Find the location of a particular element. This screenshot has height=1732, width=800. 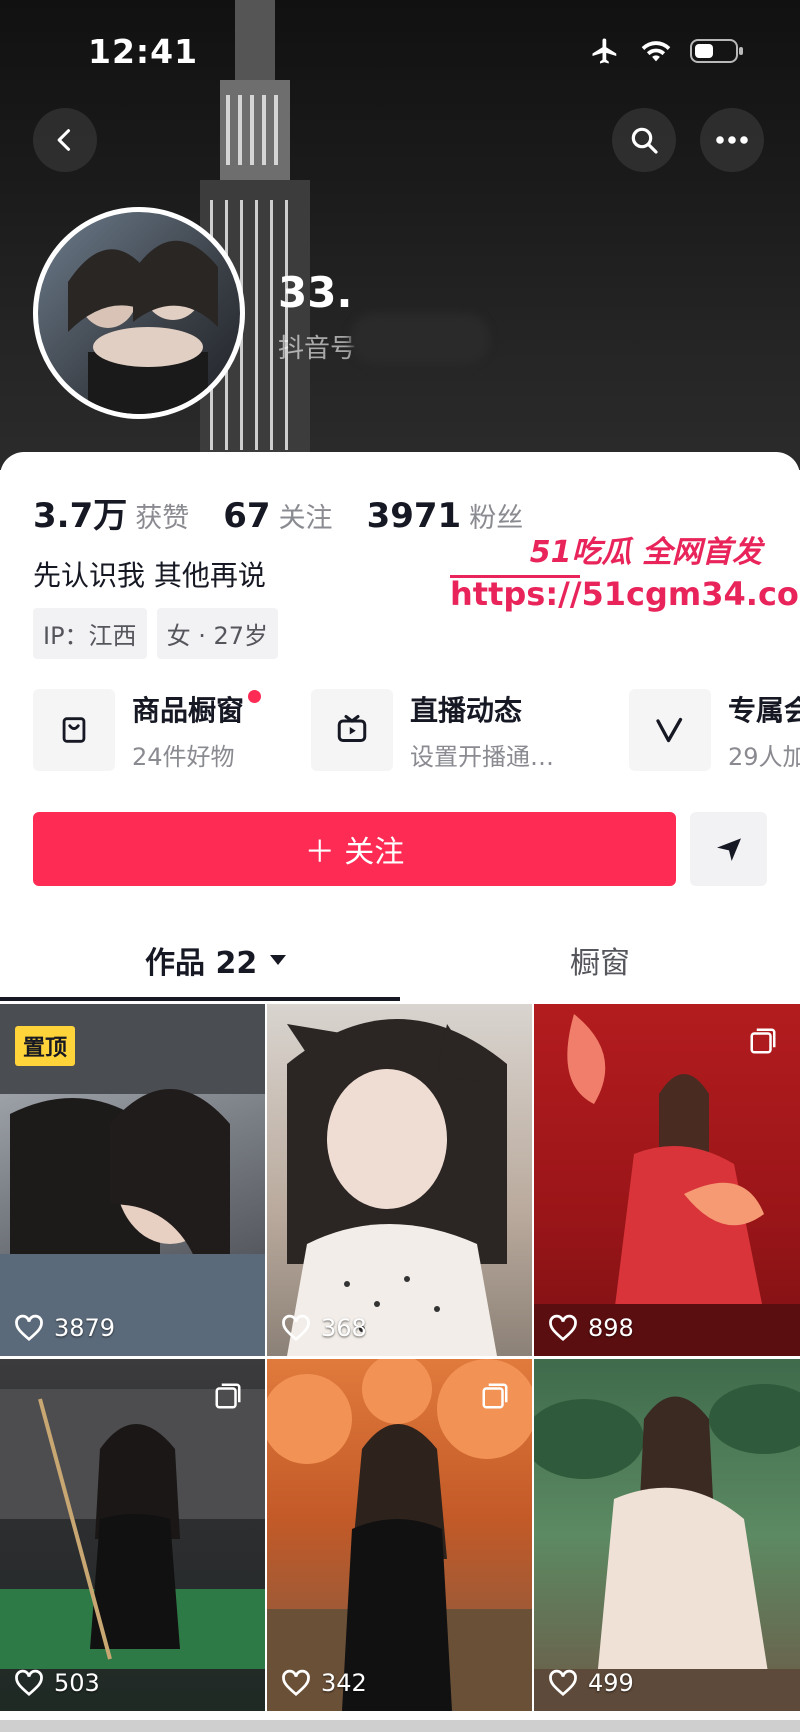

avatar is located at coordinates (139, 313).